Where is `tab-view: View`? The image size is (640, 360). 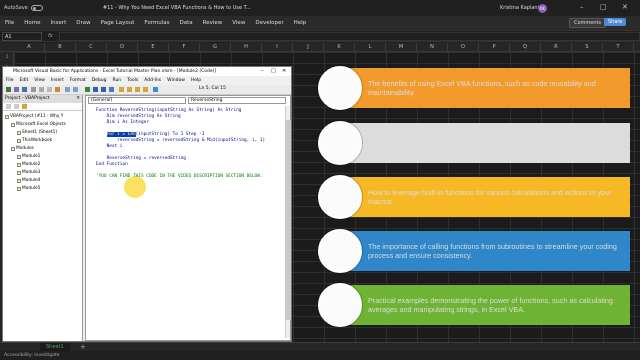 tab-view: View is located at coordinates (238, 23).